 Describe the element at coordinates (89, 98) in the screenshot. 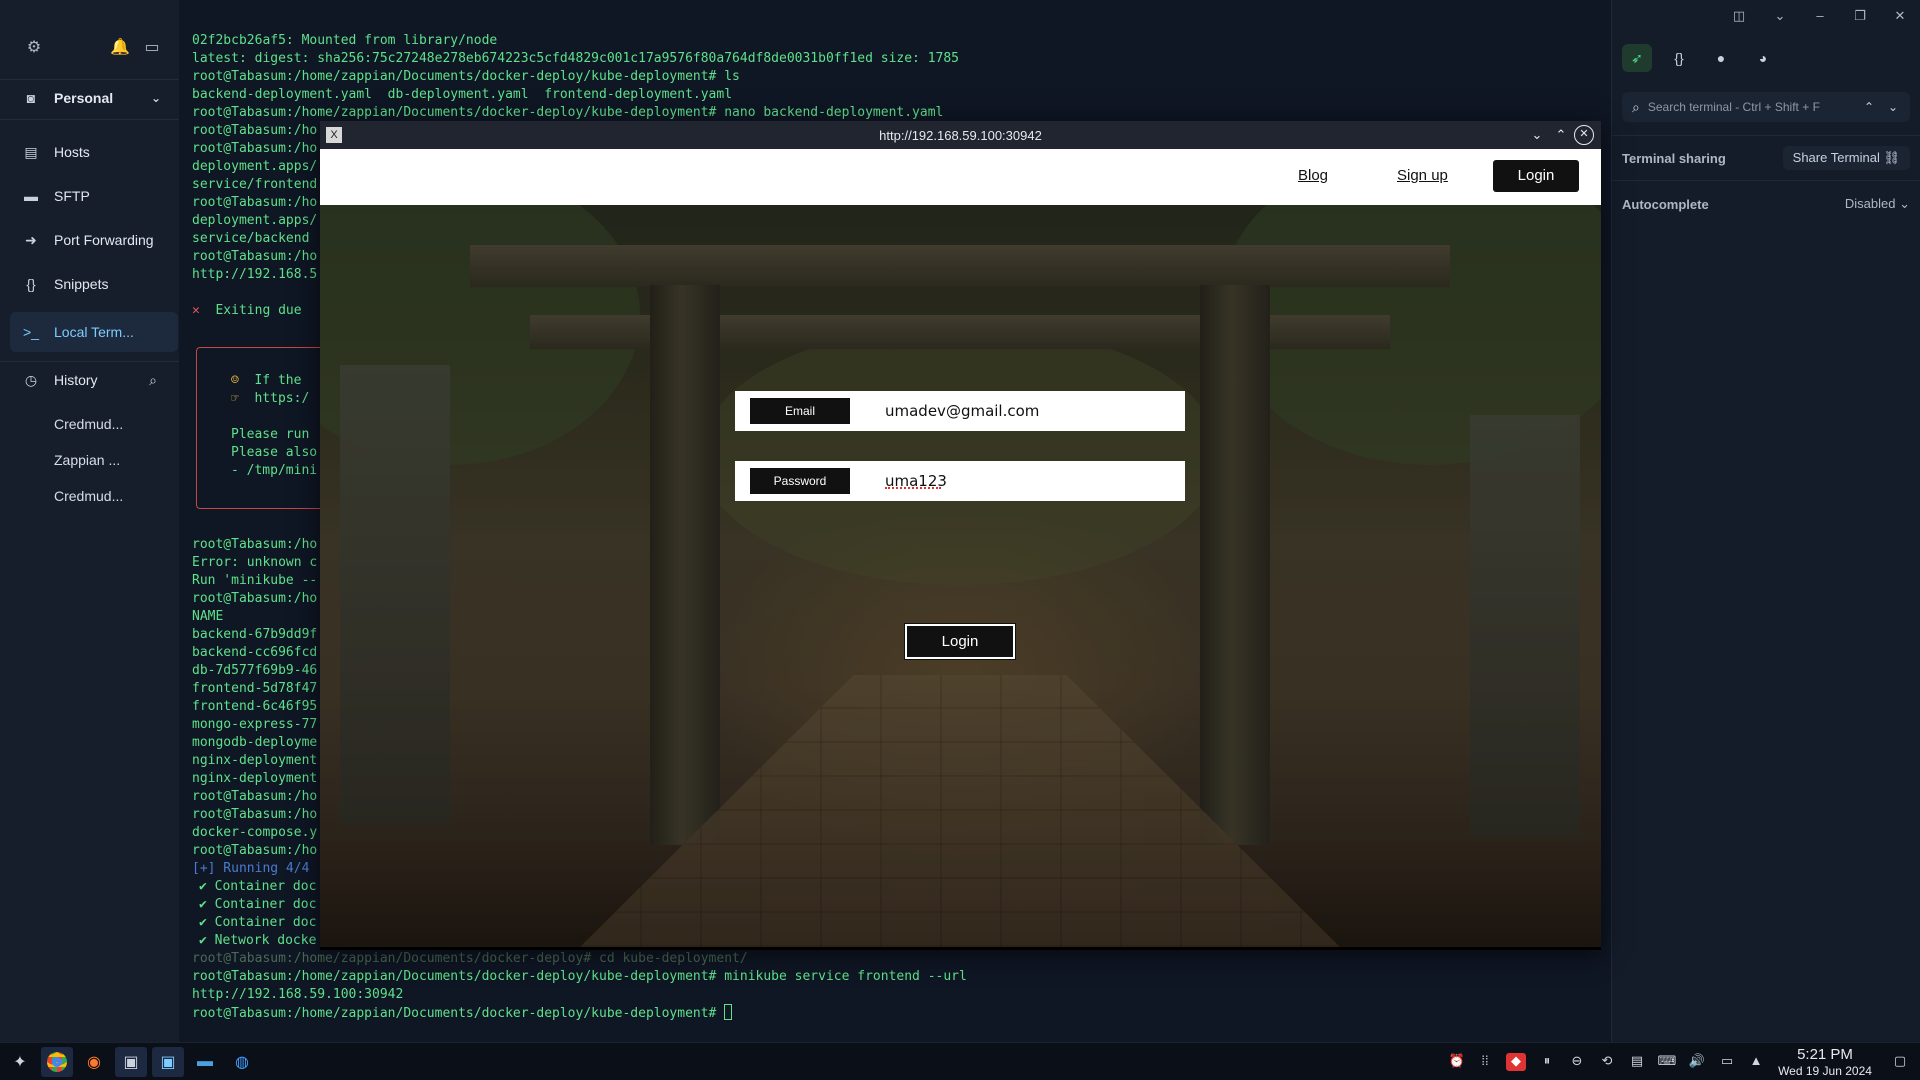

I see `profile-selector: ◙ Personal ⌄` at that location.